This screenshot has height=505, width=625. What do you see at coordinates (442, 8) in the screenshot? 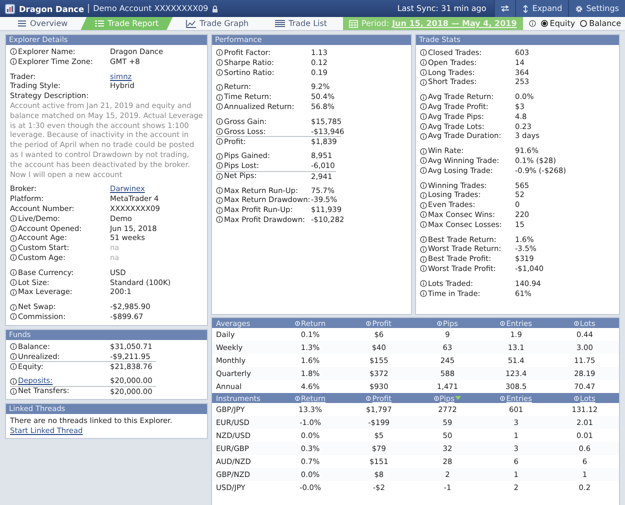
I see `last-sync-text: Last Sync: 31 min ago` at bounding box center [442, 8].